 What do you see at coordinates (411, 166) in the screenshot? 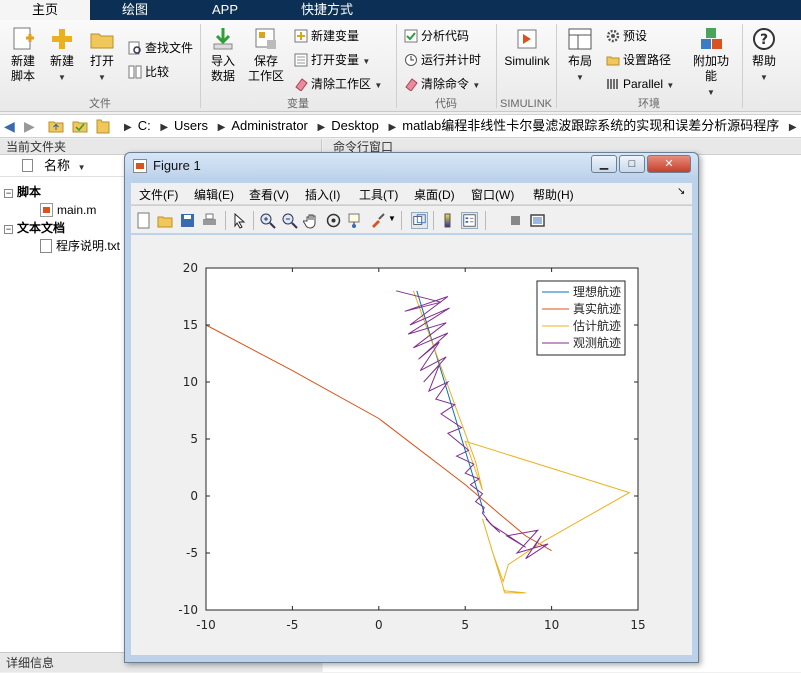
I see `figure-title-bar: Figure 1 ▁ □ ✕` at bounding box center [411, 166].